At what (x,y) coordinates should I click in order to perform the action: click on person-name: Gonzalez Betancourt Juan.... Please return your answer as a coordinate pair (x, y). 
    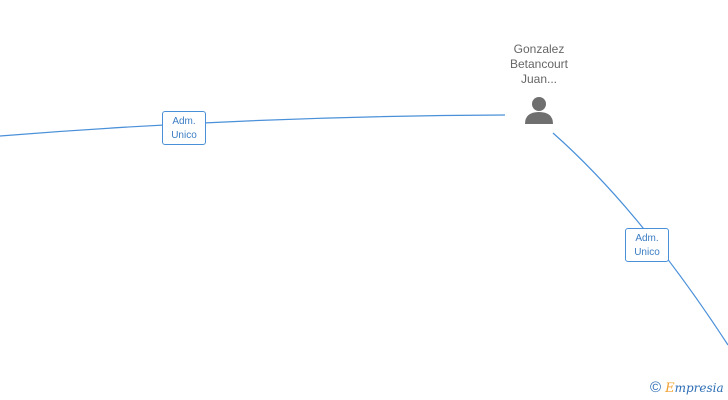
    Looking at the image, I should click on (539, 64).